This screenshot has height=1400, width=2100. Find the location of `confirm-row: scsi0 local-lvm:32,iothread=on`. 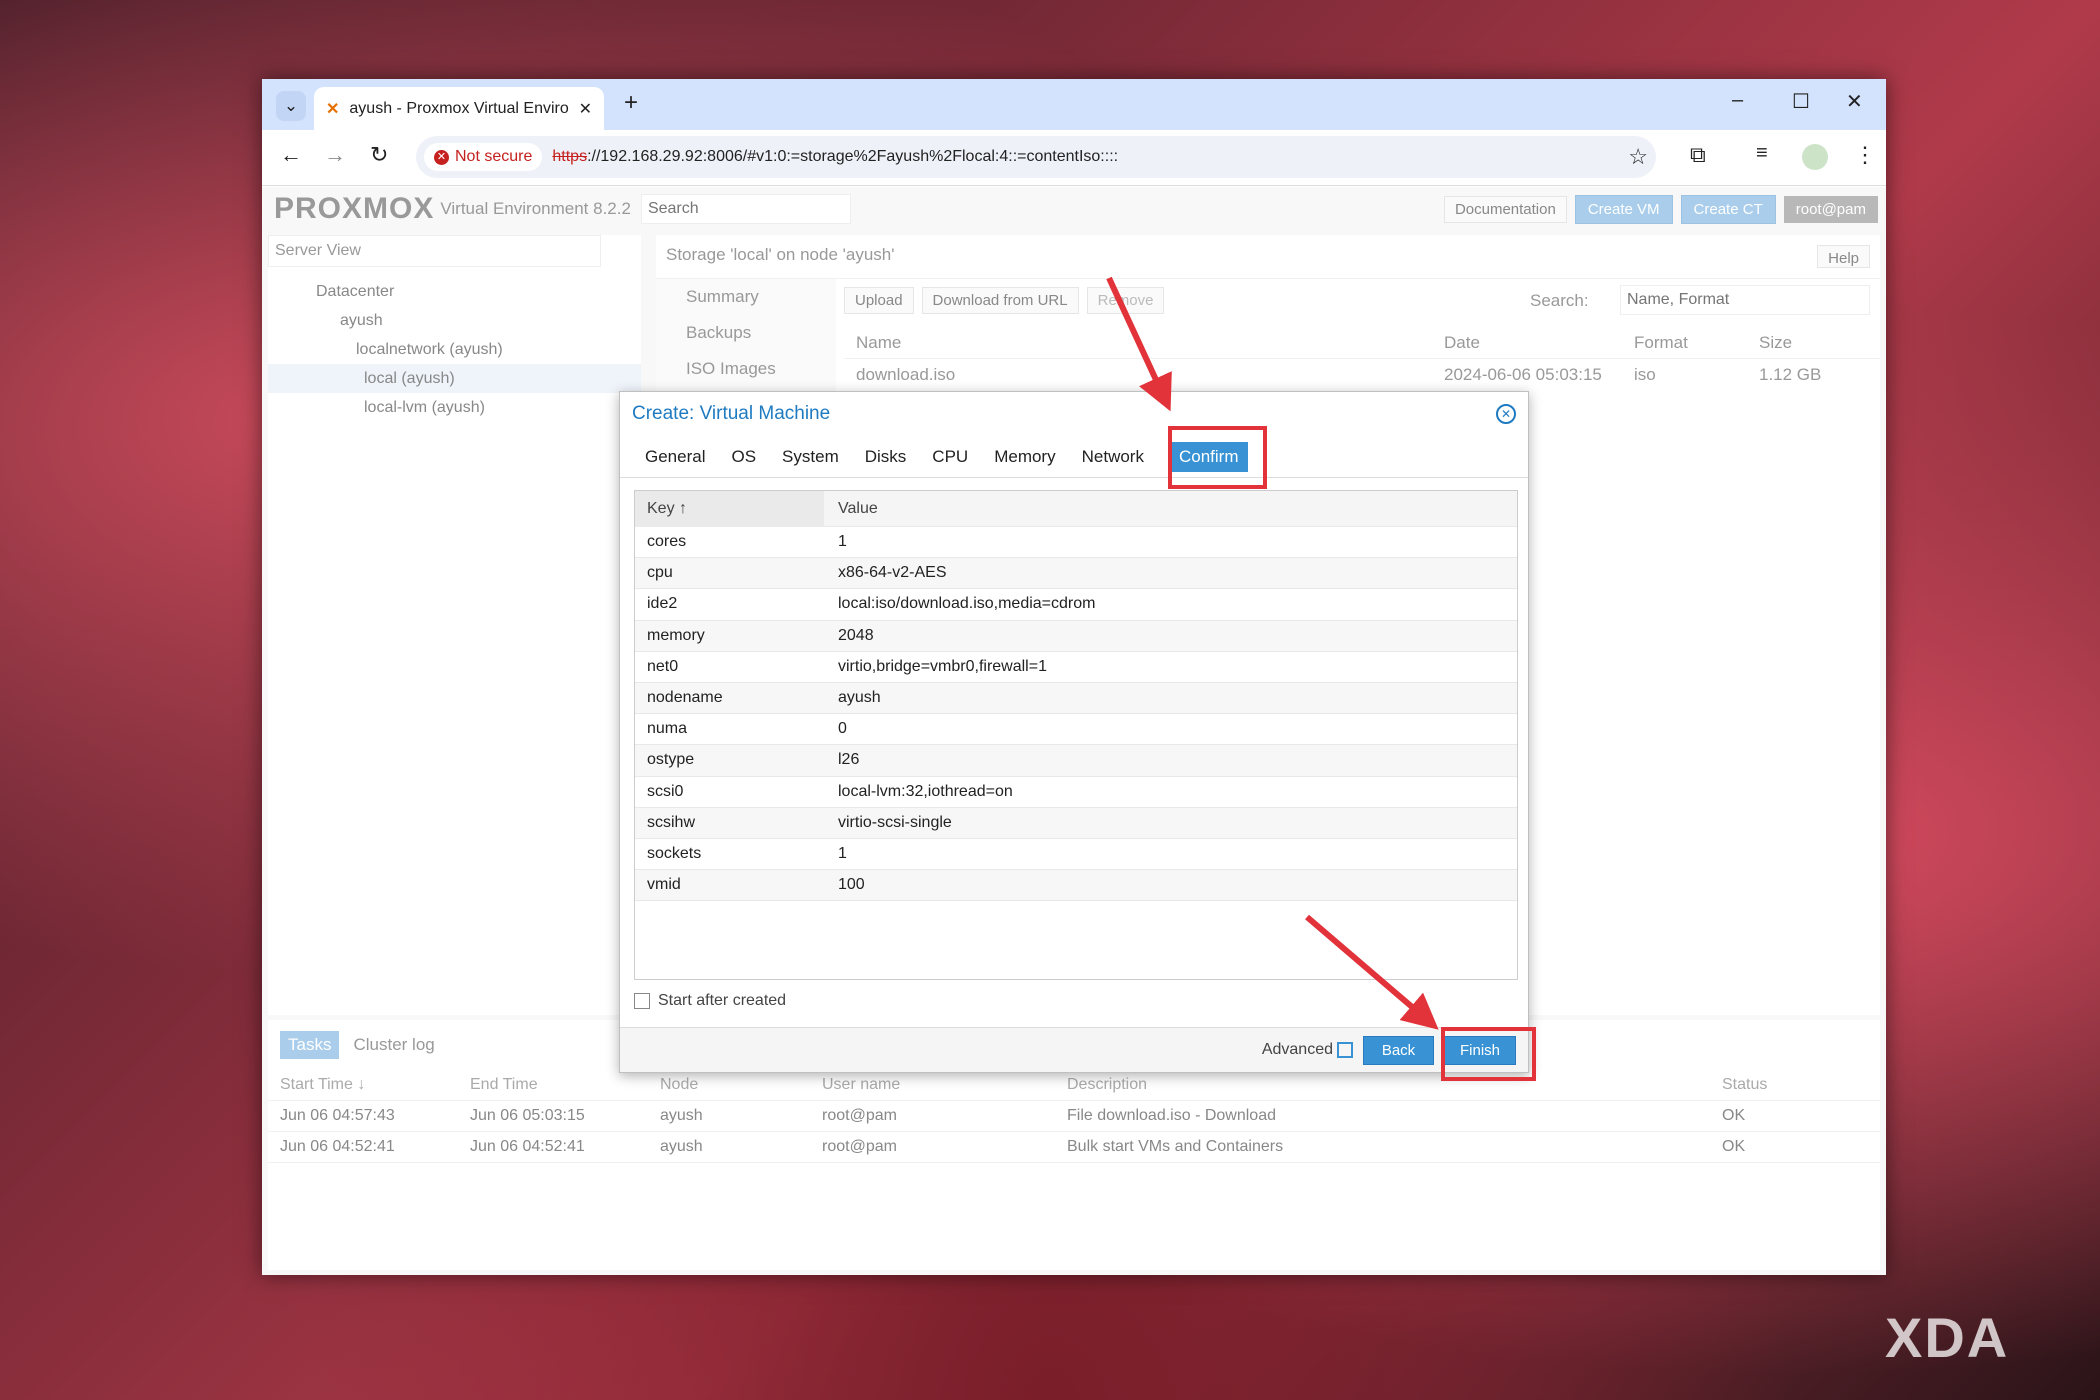

confirm-row: scsi0 local-lvm:32,iothread=on is located at coordinates (1076, 792).